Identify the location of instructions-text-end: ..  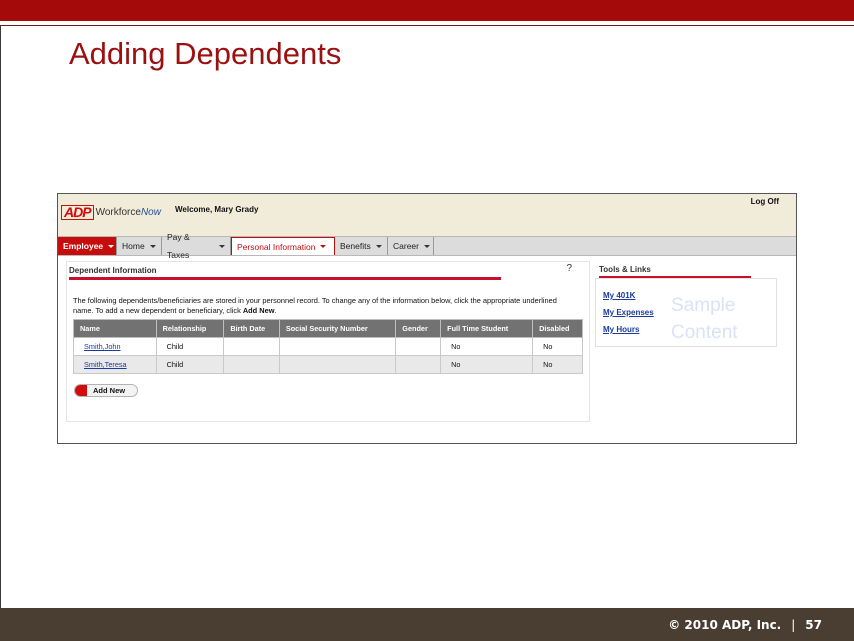
(275, 310).